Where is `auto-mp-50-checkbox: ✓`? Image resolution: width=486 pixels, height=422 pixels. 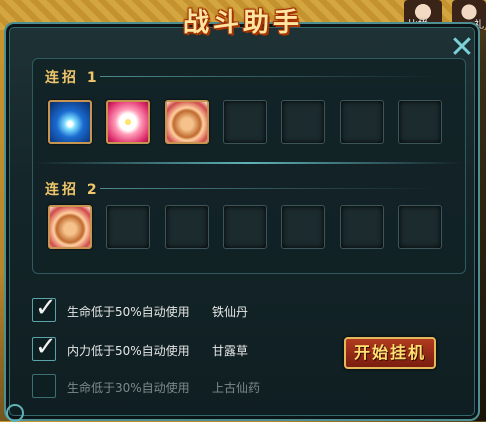 auto-mp-50-checkbox: ✓ is located at coordinates (44, 347).